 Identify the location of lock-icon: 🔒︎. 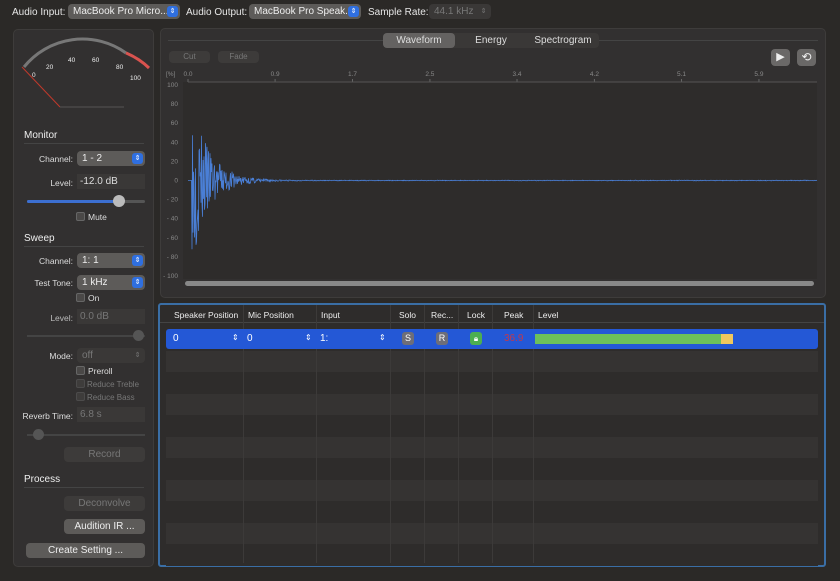
(476, 338).